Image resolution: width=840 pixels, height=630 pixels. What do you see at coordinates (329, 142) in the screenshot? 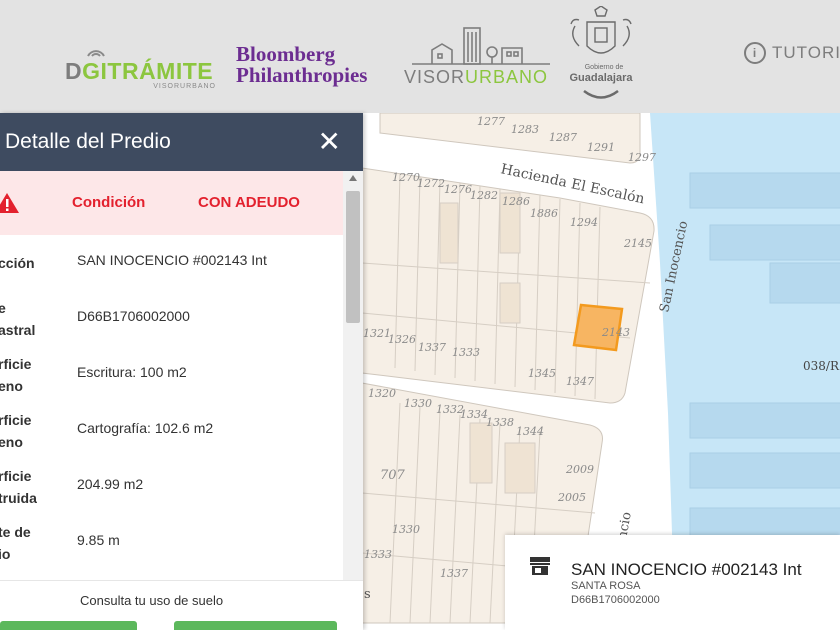
I see `close-button: ✕` at bounding box center [329, 142].